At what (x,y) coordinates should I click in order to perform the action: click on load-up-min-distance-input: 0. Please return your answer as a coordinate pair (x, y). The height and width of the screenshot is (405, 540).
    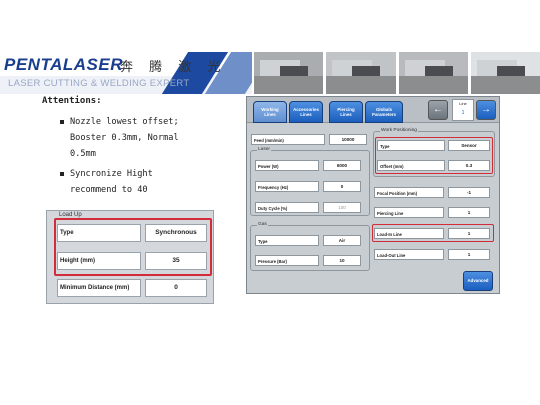
    Looking at the image, I should click on (176, 288).